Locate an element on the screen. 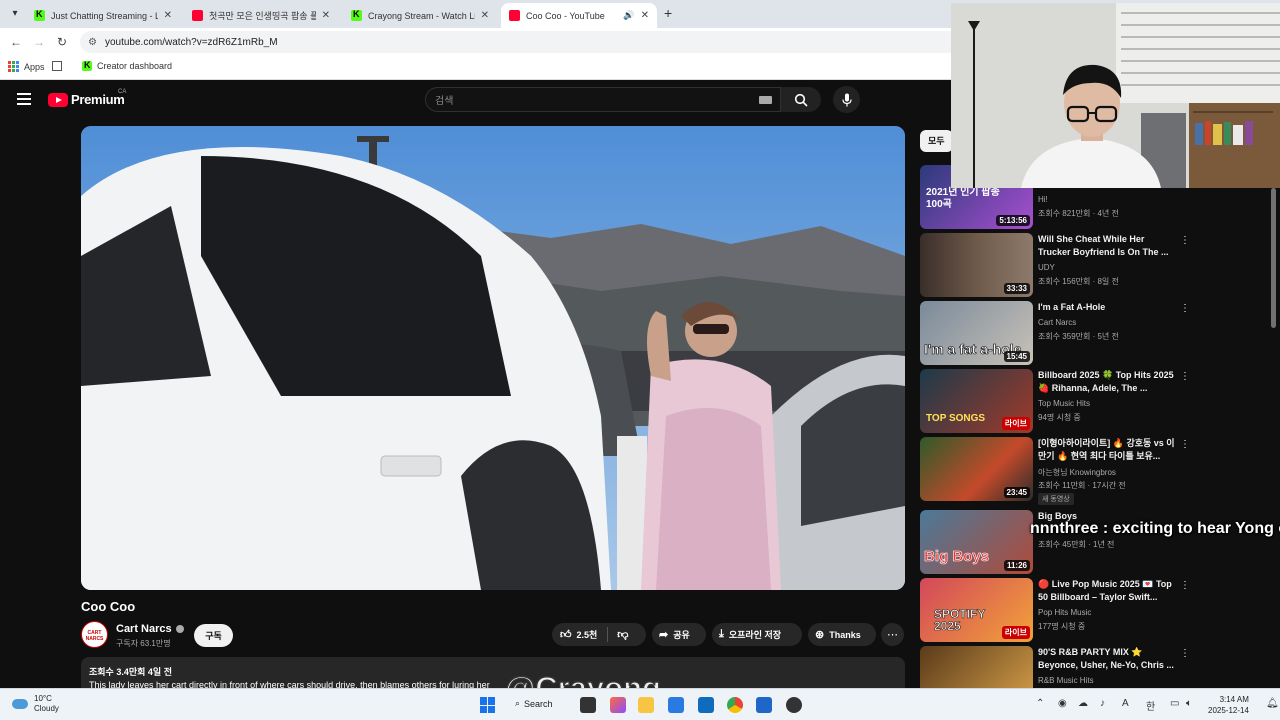 The image size is (1280, 720). subscribe-button: 구독 is located at coordinates (213, 635).